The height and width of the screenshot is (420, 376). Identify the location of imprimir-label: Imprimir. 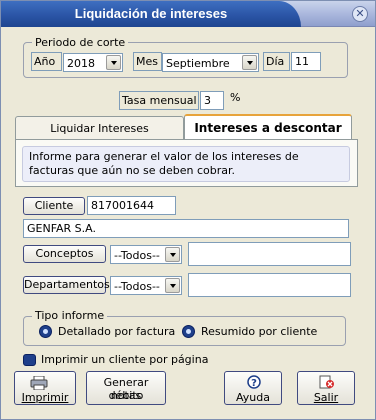
(45, 397).